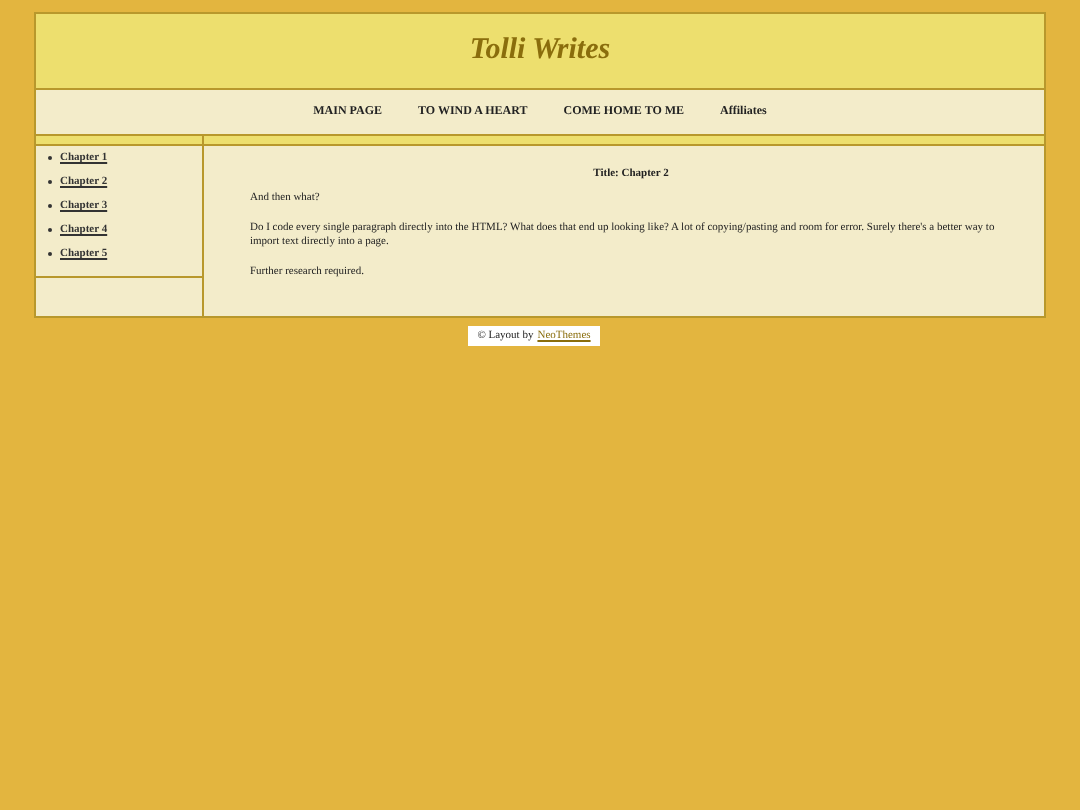  I want to click on site-title: Tolli Writes, so click(540, 51).